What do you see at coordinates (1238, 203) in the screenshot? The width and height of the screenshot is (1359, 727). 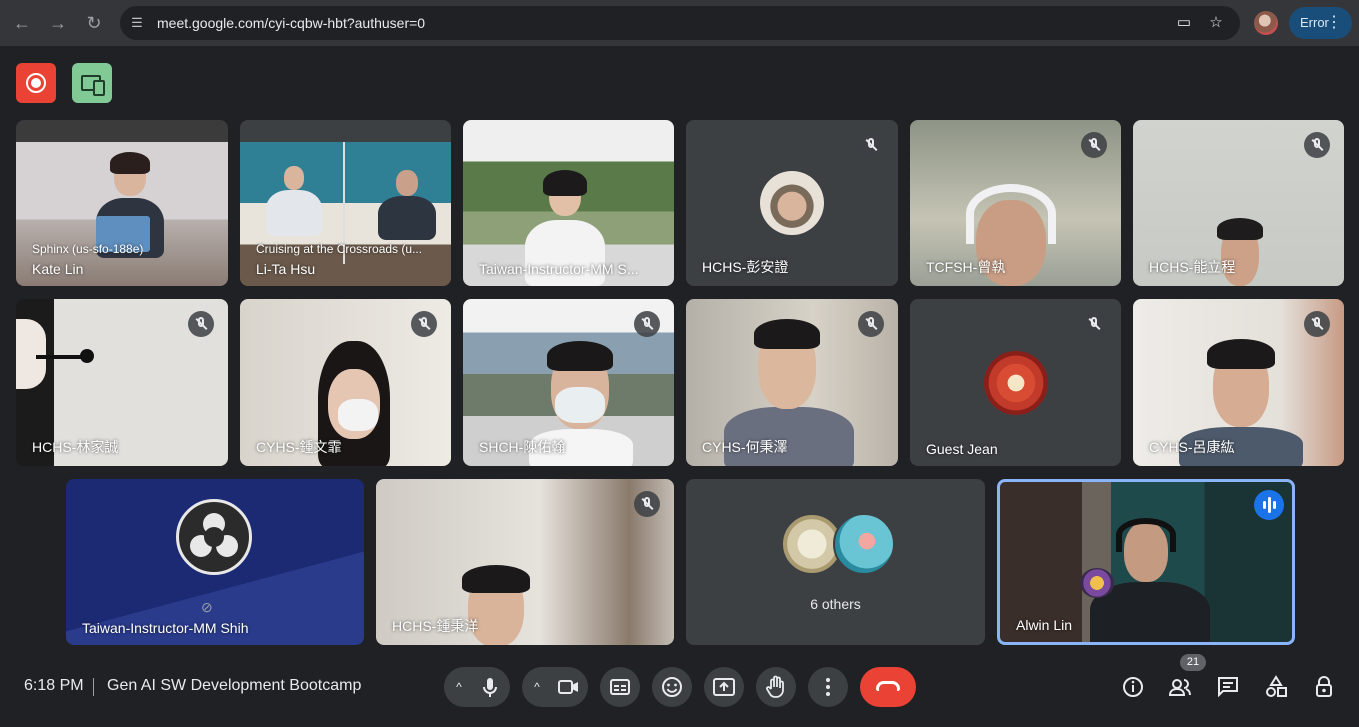 I see `video-tile: HCHS-能立程` at bounding box center [1238, 203].